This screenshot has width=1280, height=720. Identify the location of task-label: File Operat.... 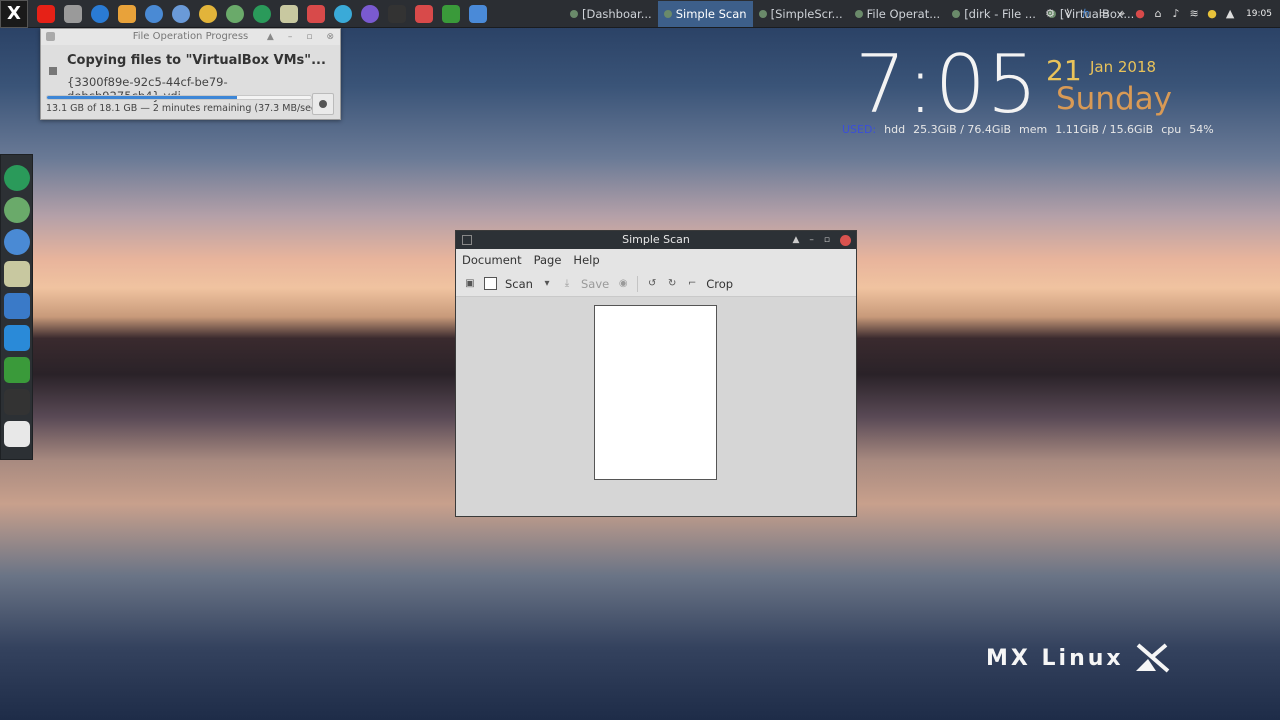
(903, 14).